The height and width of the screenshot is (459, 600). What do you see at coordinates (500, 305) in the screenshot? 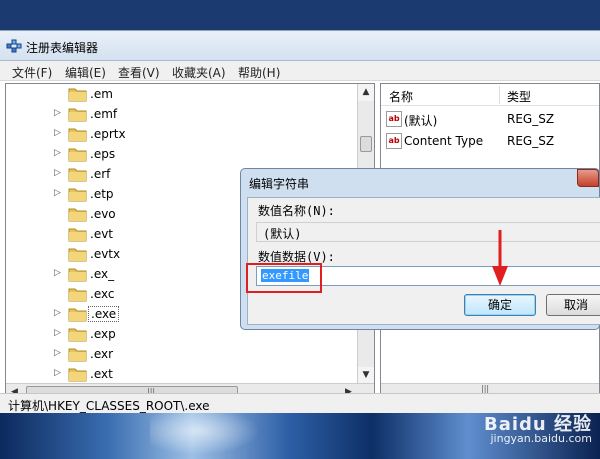
I see `ok-button: 确定` at bounding box center [500, 305].